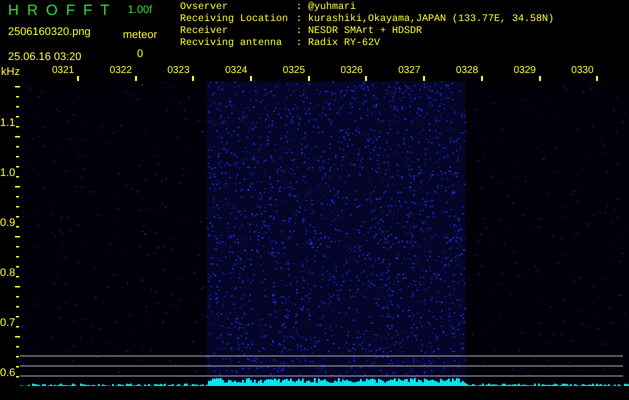 The height and width of the screenshot is (400, 629). What do you see at coordinates (352, 71) in the screenshot?
I see `time-label: 0326` at bounding box center [352, 71].